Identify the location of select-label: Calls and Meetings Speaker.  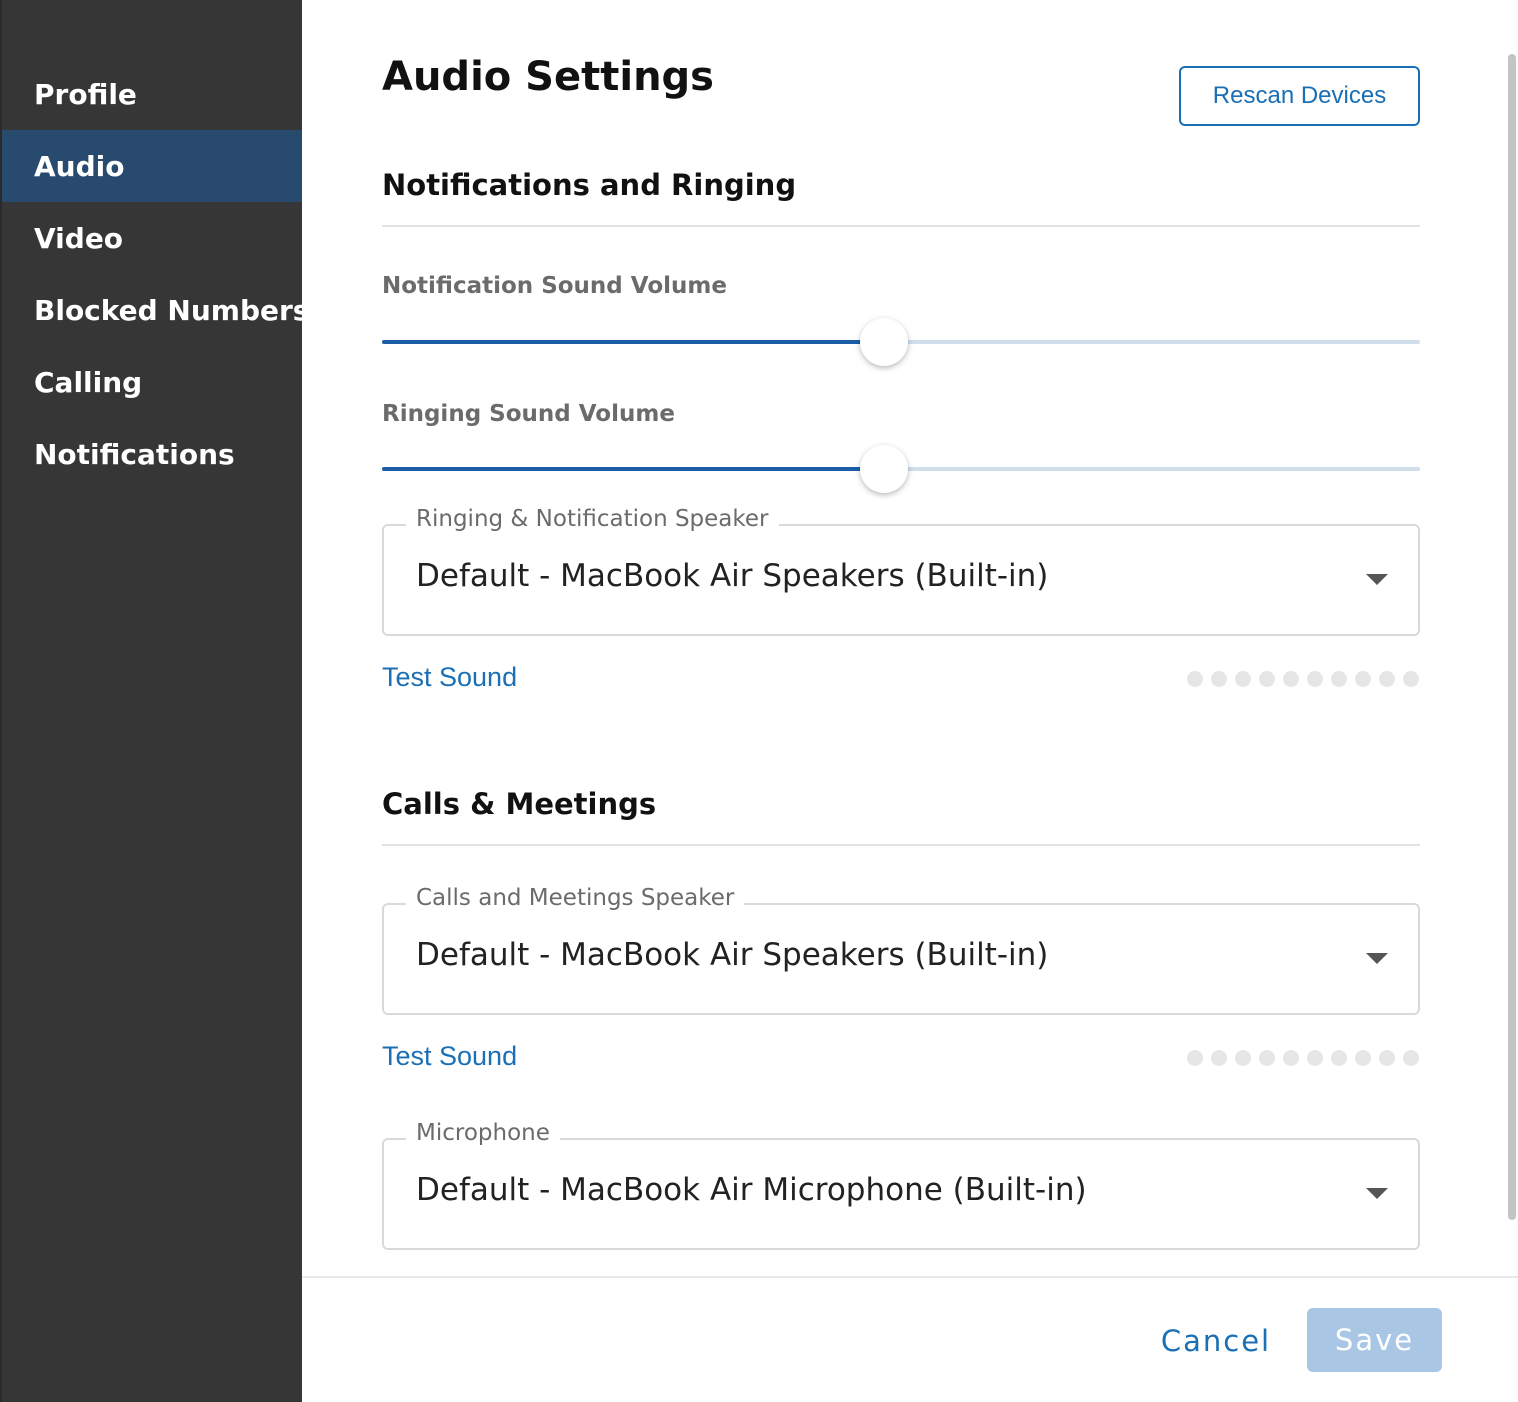
(575, 898).